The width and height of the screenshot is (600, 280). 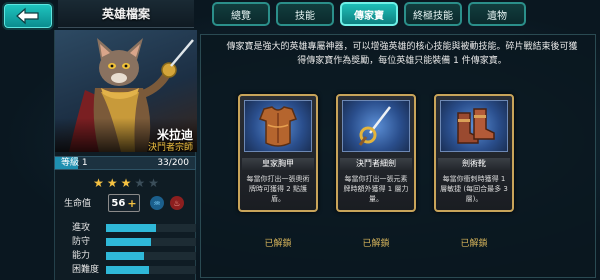 I want to click on level-label: 等級 1, so click(x=74, y=163).